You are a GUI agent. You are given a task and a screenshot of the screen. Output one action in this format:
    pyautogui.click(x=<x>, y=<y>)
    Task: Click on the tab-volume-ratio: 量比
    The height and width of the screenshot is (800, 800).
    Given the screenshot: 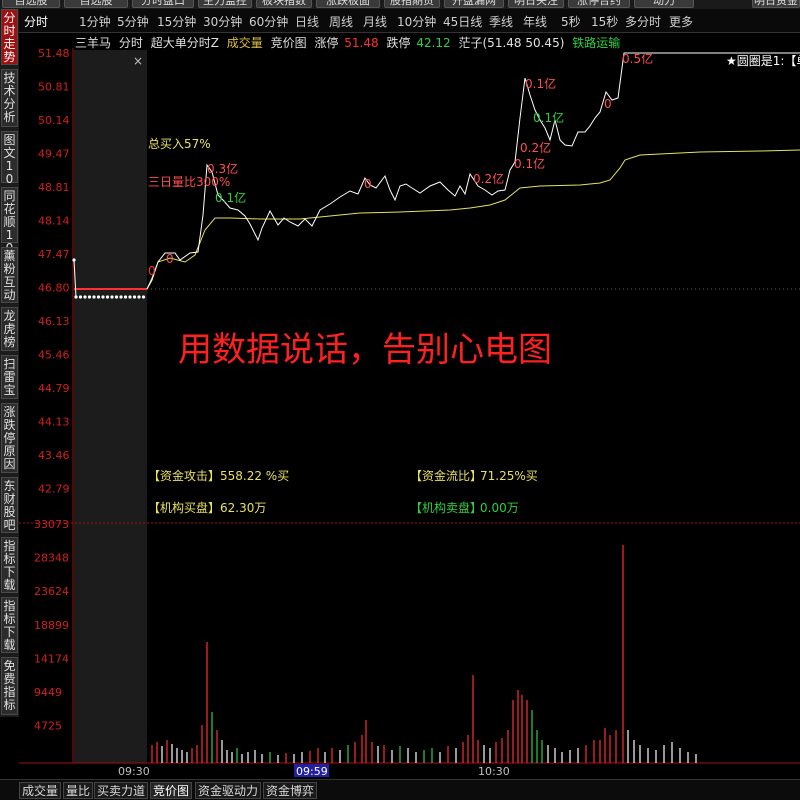 What is the action you would take?
    pyautogui.click(x=78, y=790)
    